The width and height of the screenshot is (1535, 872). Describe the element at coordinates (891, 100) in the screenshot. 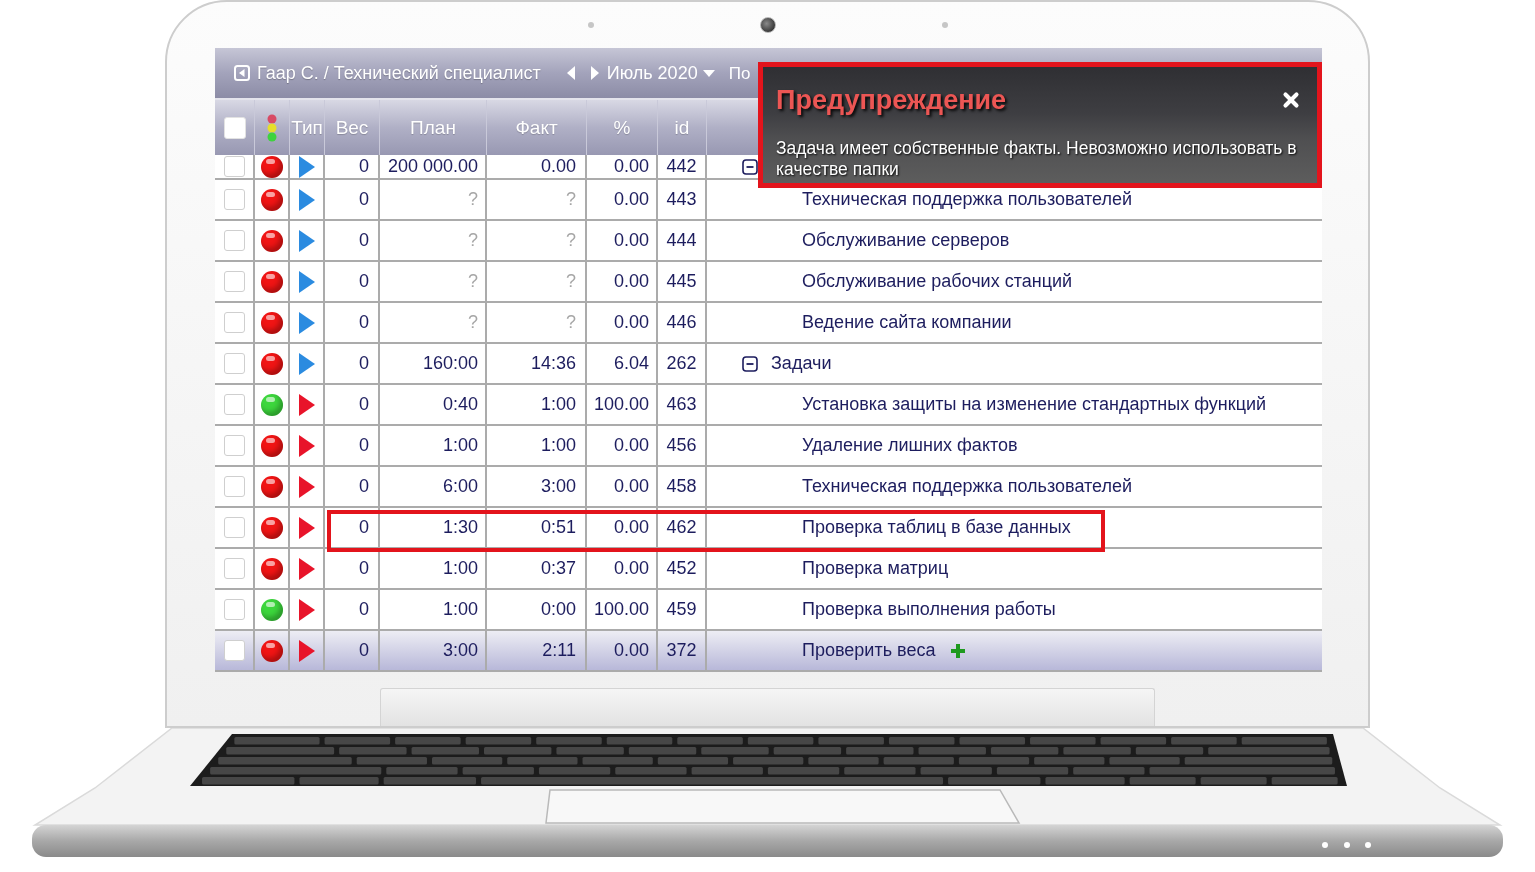

I see `dialog-title: Предупреждение` at that location.